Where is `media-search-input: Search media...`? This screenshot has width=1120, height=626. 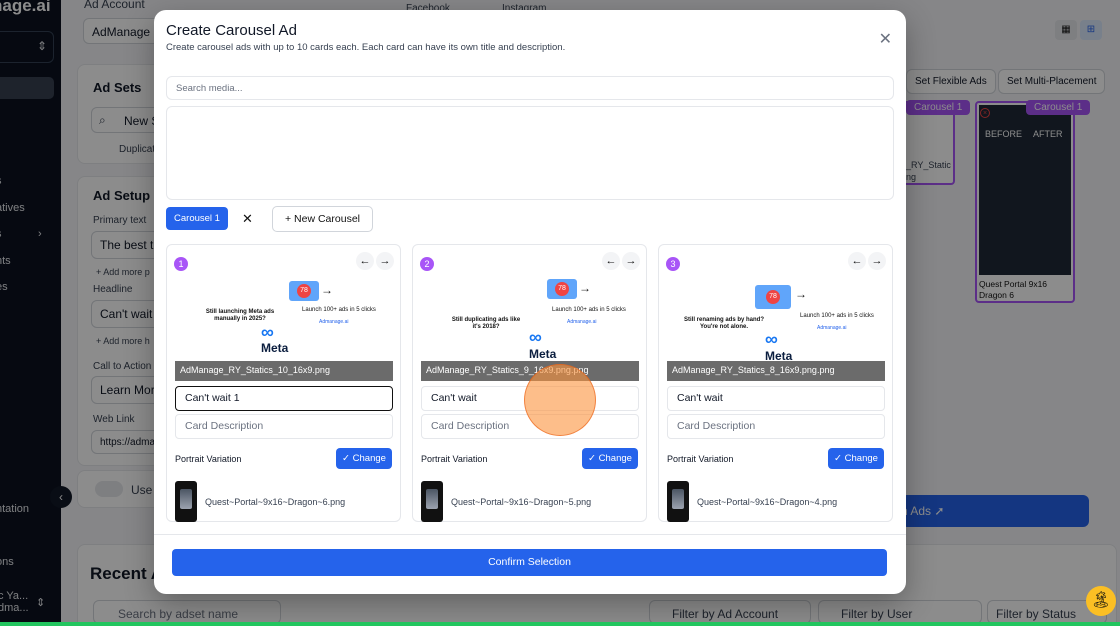
media-search-input: Search media... is located at coordinates (530, 88).